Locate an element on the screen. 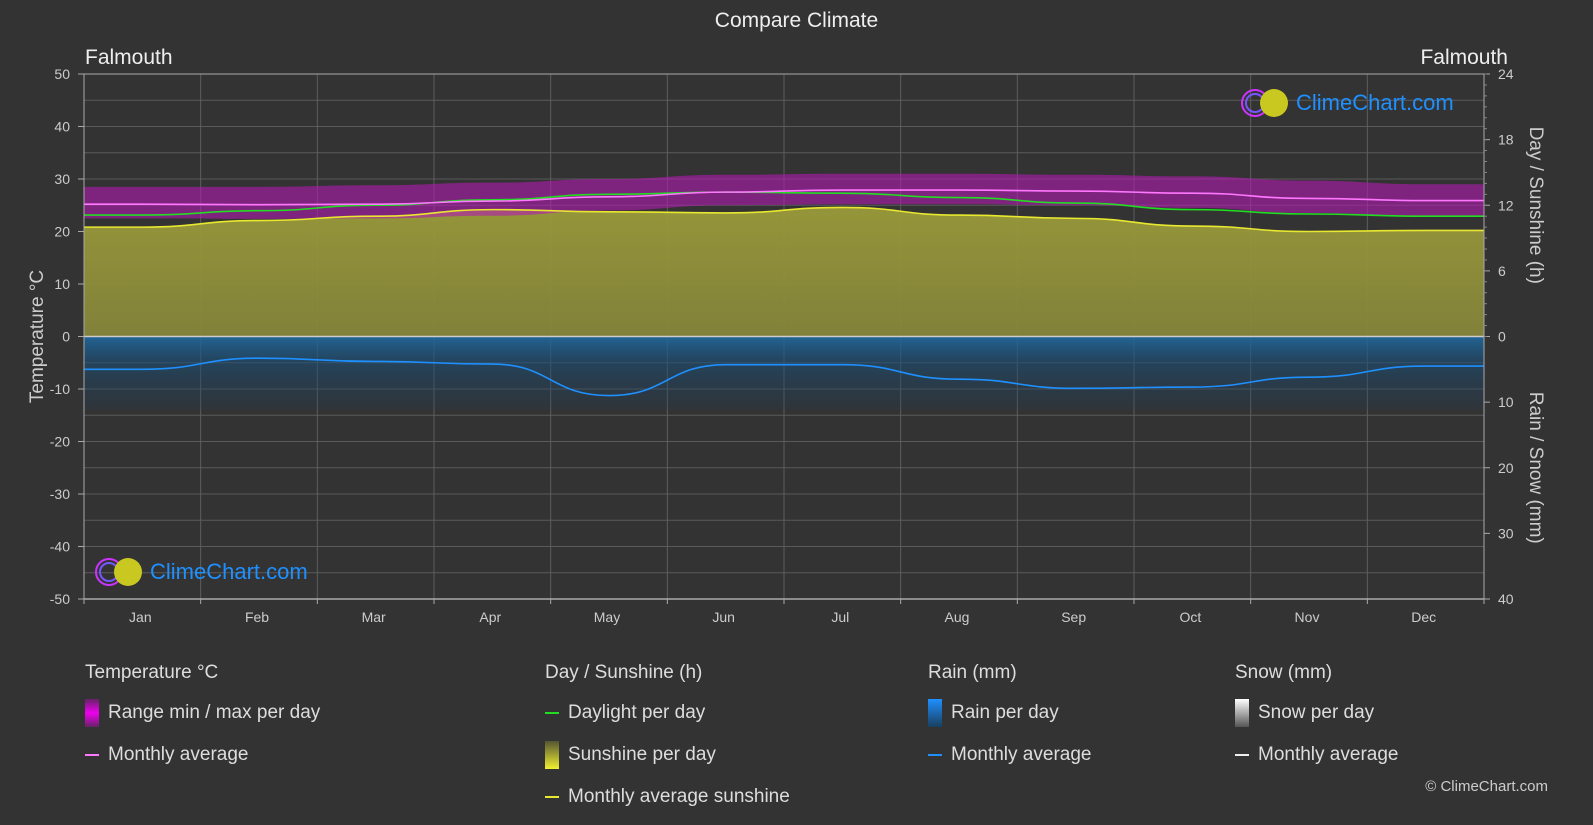  right-tick-label: 10 is located at coordinates (1506, 402).